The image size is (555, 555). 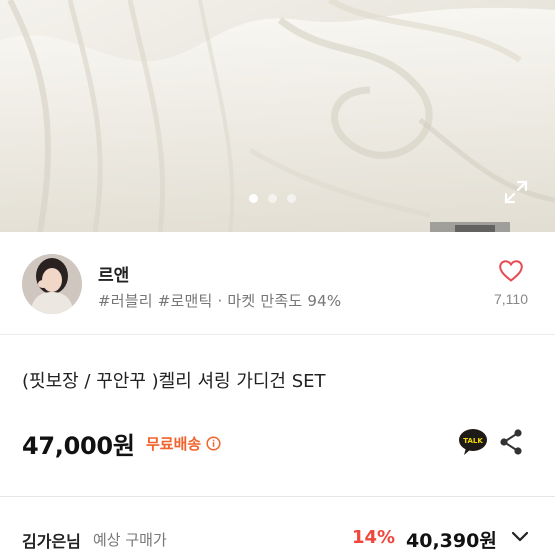 I want to click on like-count: 7,110, so click(x=511, y=299).